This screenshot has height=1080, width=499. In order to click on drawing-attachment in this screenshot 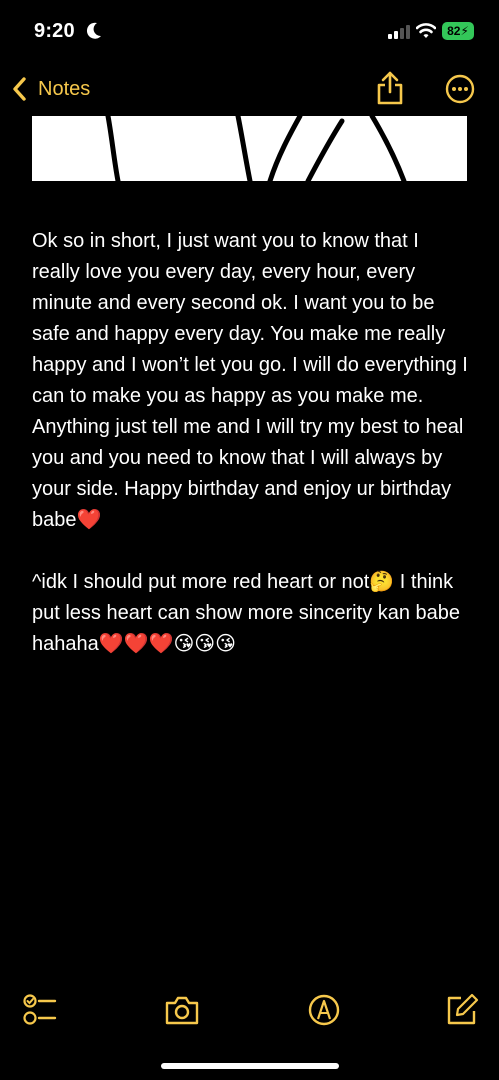, I will do `click(249, 148)`.